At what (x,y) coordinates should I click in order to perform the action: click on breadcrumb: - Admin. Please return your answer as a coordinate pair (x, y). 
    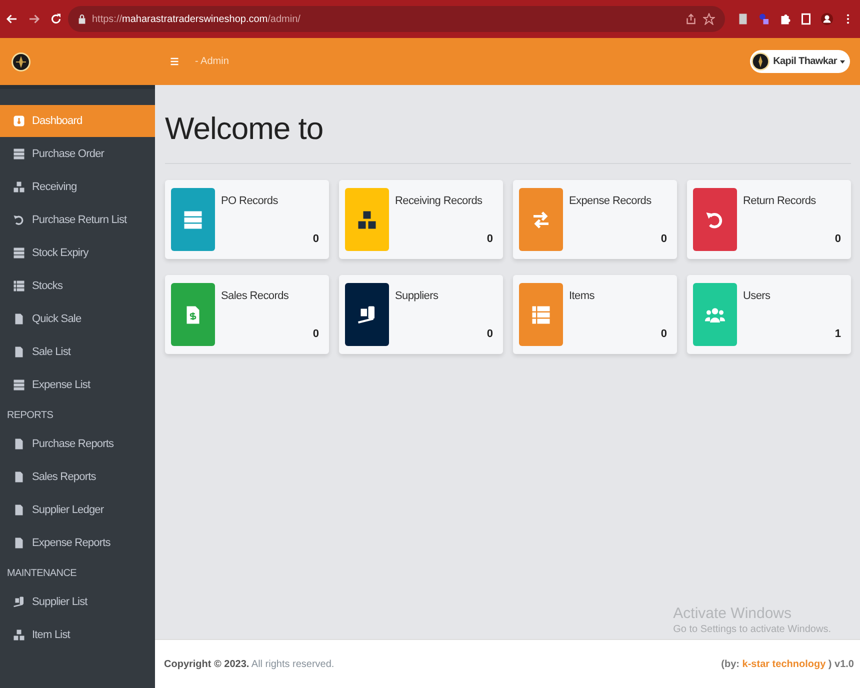
    Looking at the image, I should click on (212, 61).